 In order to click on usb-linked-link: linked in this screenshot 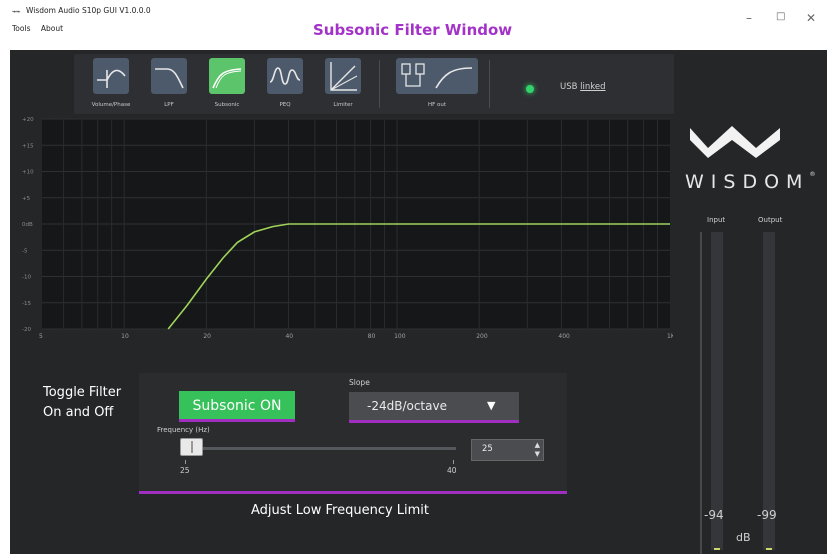, I will do `click(592, 87)`.